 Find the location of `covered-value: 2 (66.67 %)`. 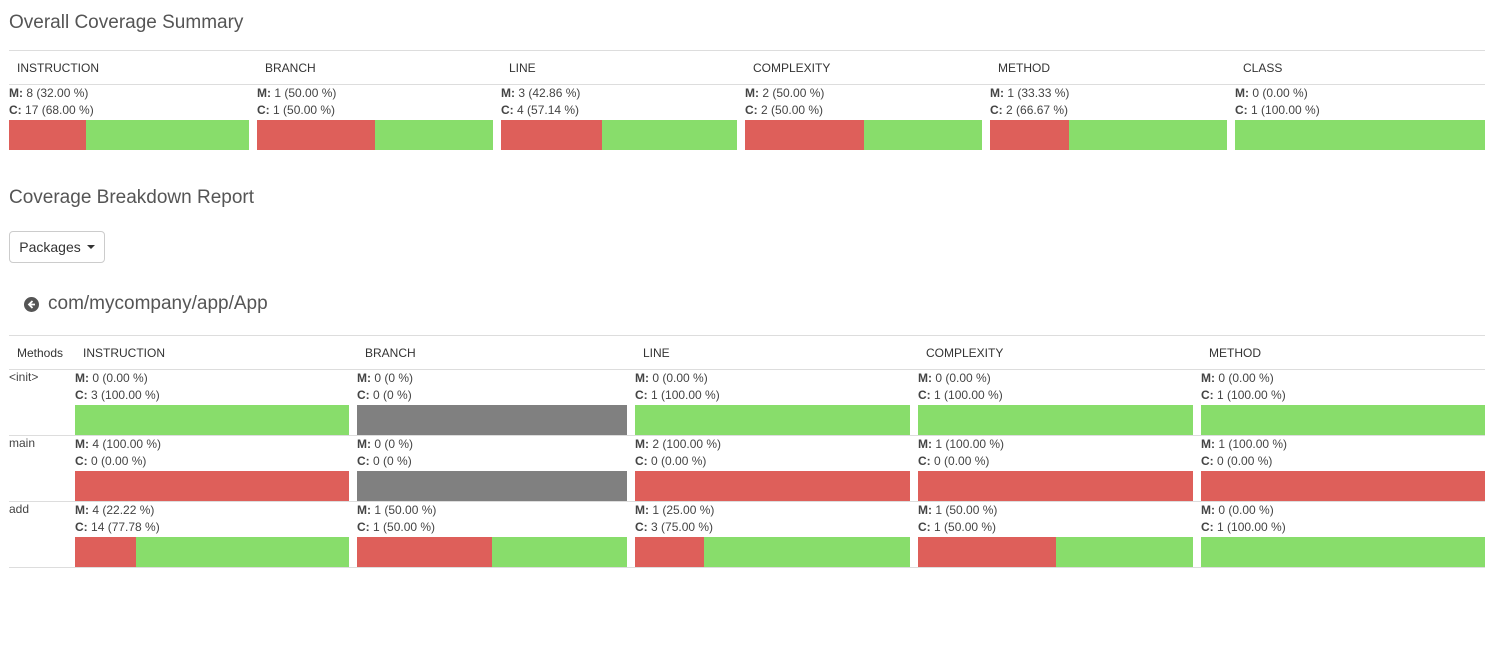

covered-value: 2 (66.67 %) is located at coordinates (1037, 110).